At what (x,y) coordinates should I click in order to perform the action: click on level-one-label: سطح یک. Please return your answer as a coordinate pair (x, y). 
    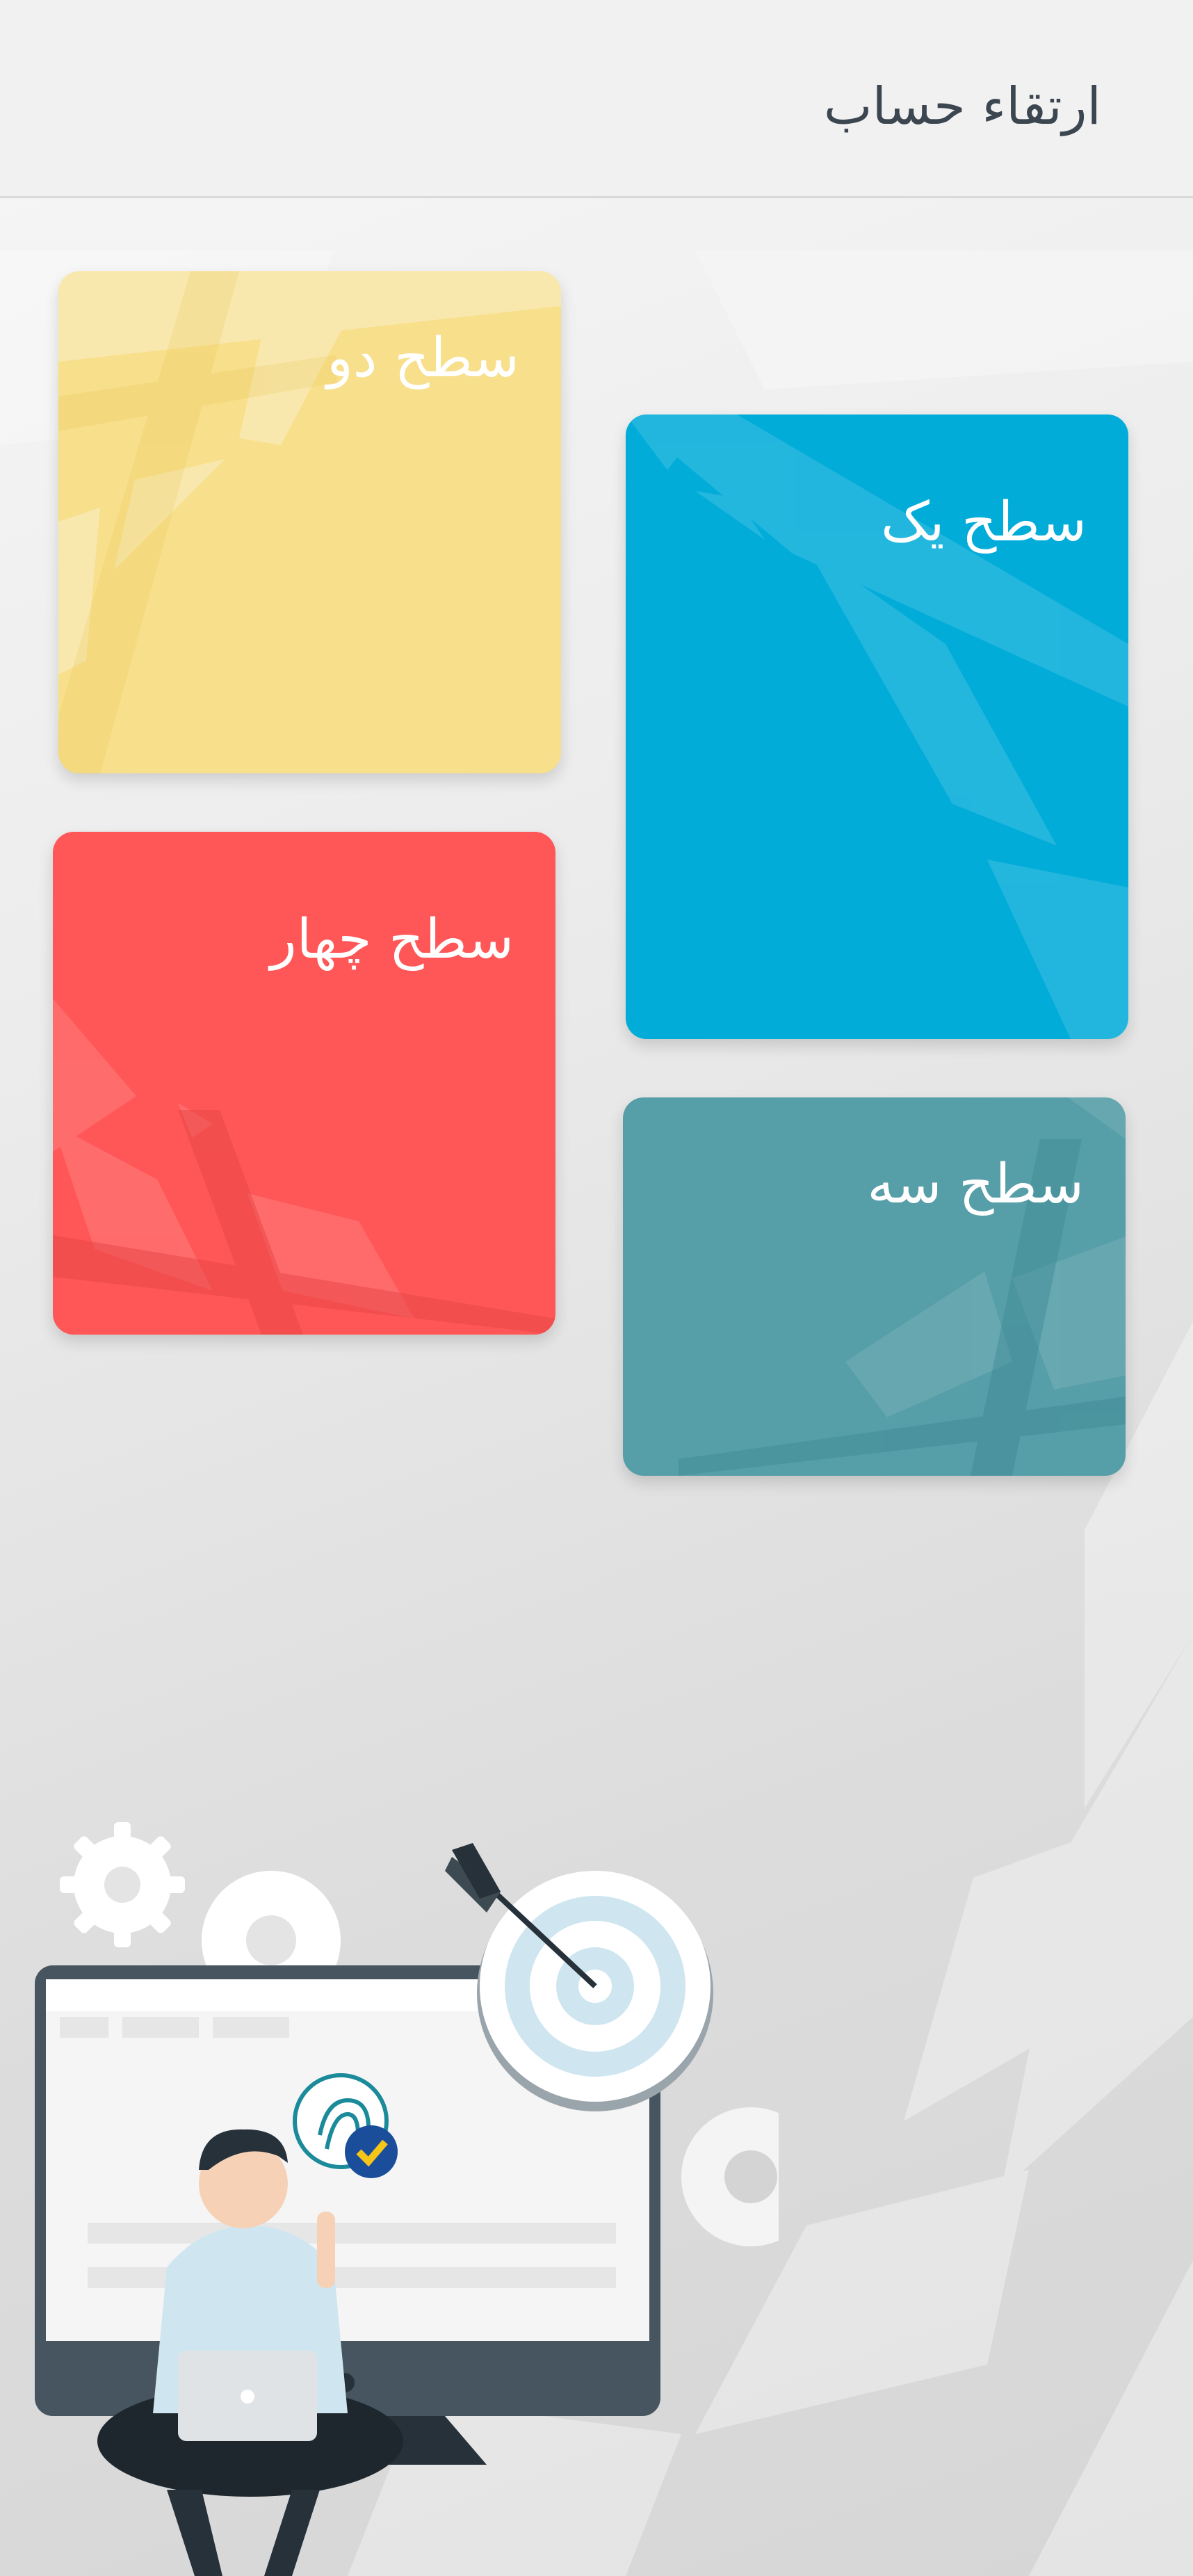
    Looking at the image, I should click on (983, 522).